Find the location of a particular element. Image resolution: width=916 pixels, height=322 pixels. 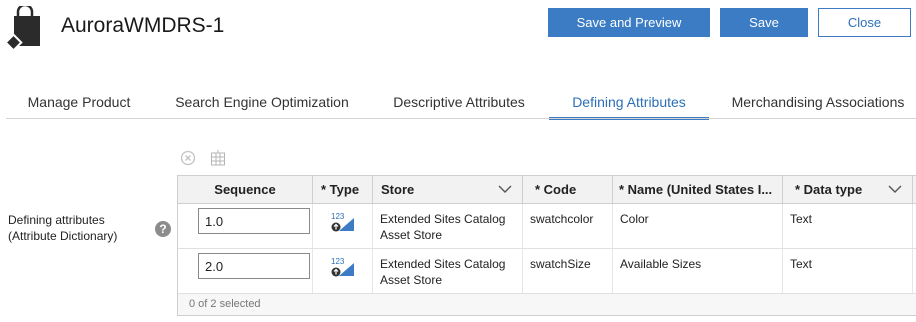

column-header-code: * Code is located at coordinates (568, 189).